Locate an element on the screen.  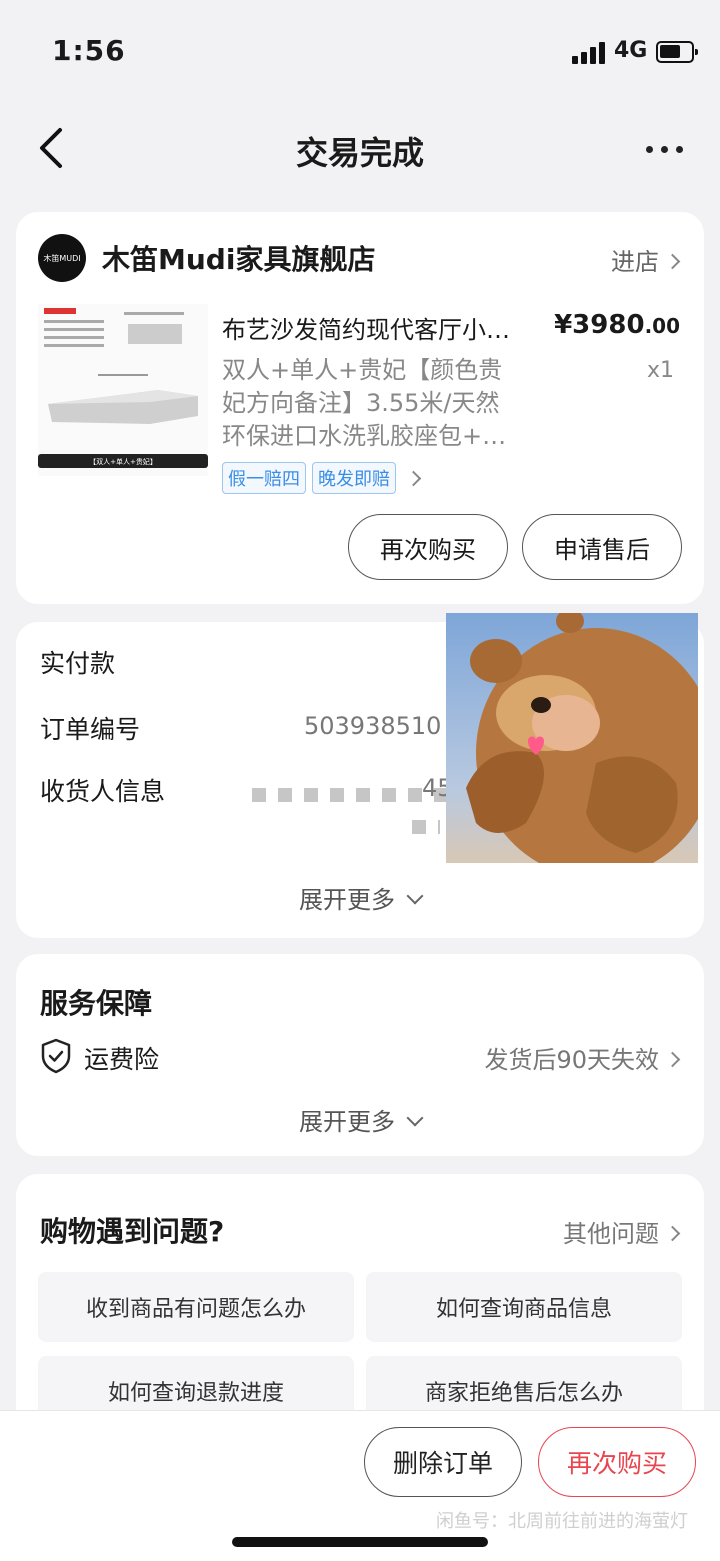
page-title: 交易完成 is located at coordinates (359, 153).